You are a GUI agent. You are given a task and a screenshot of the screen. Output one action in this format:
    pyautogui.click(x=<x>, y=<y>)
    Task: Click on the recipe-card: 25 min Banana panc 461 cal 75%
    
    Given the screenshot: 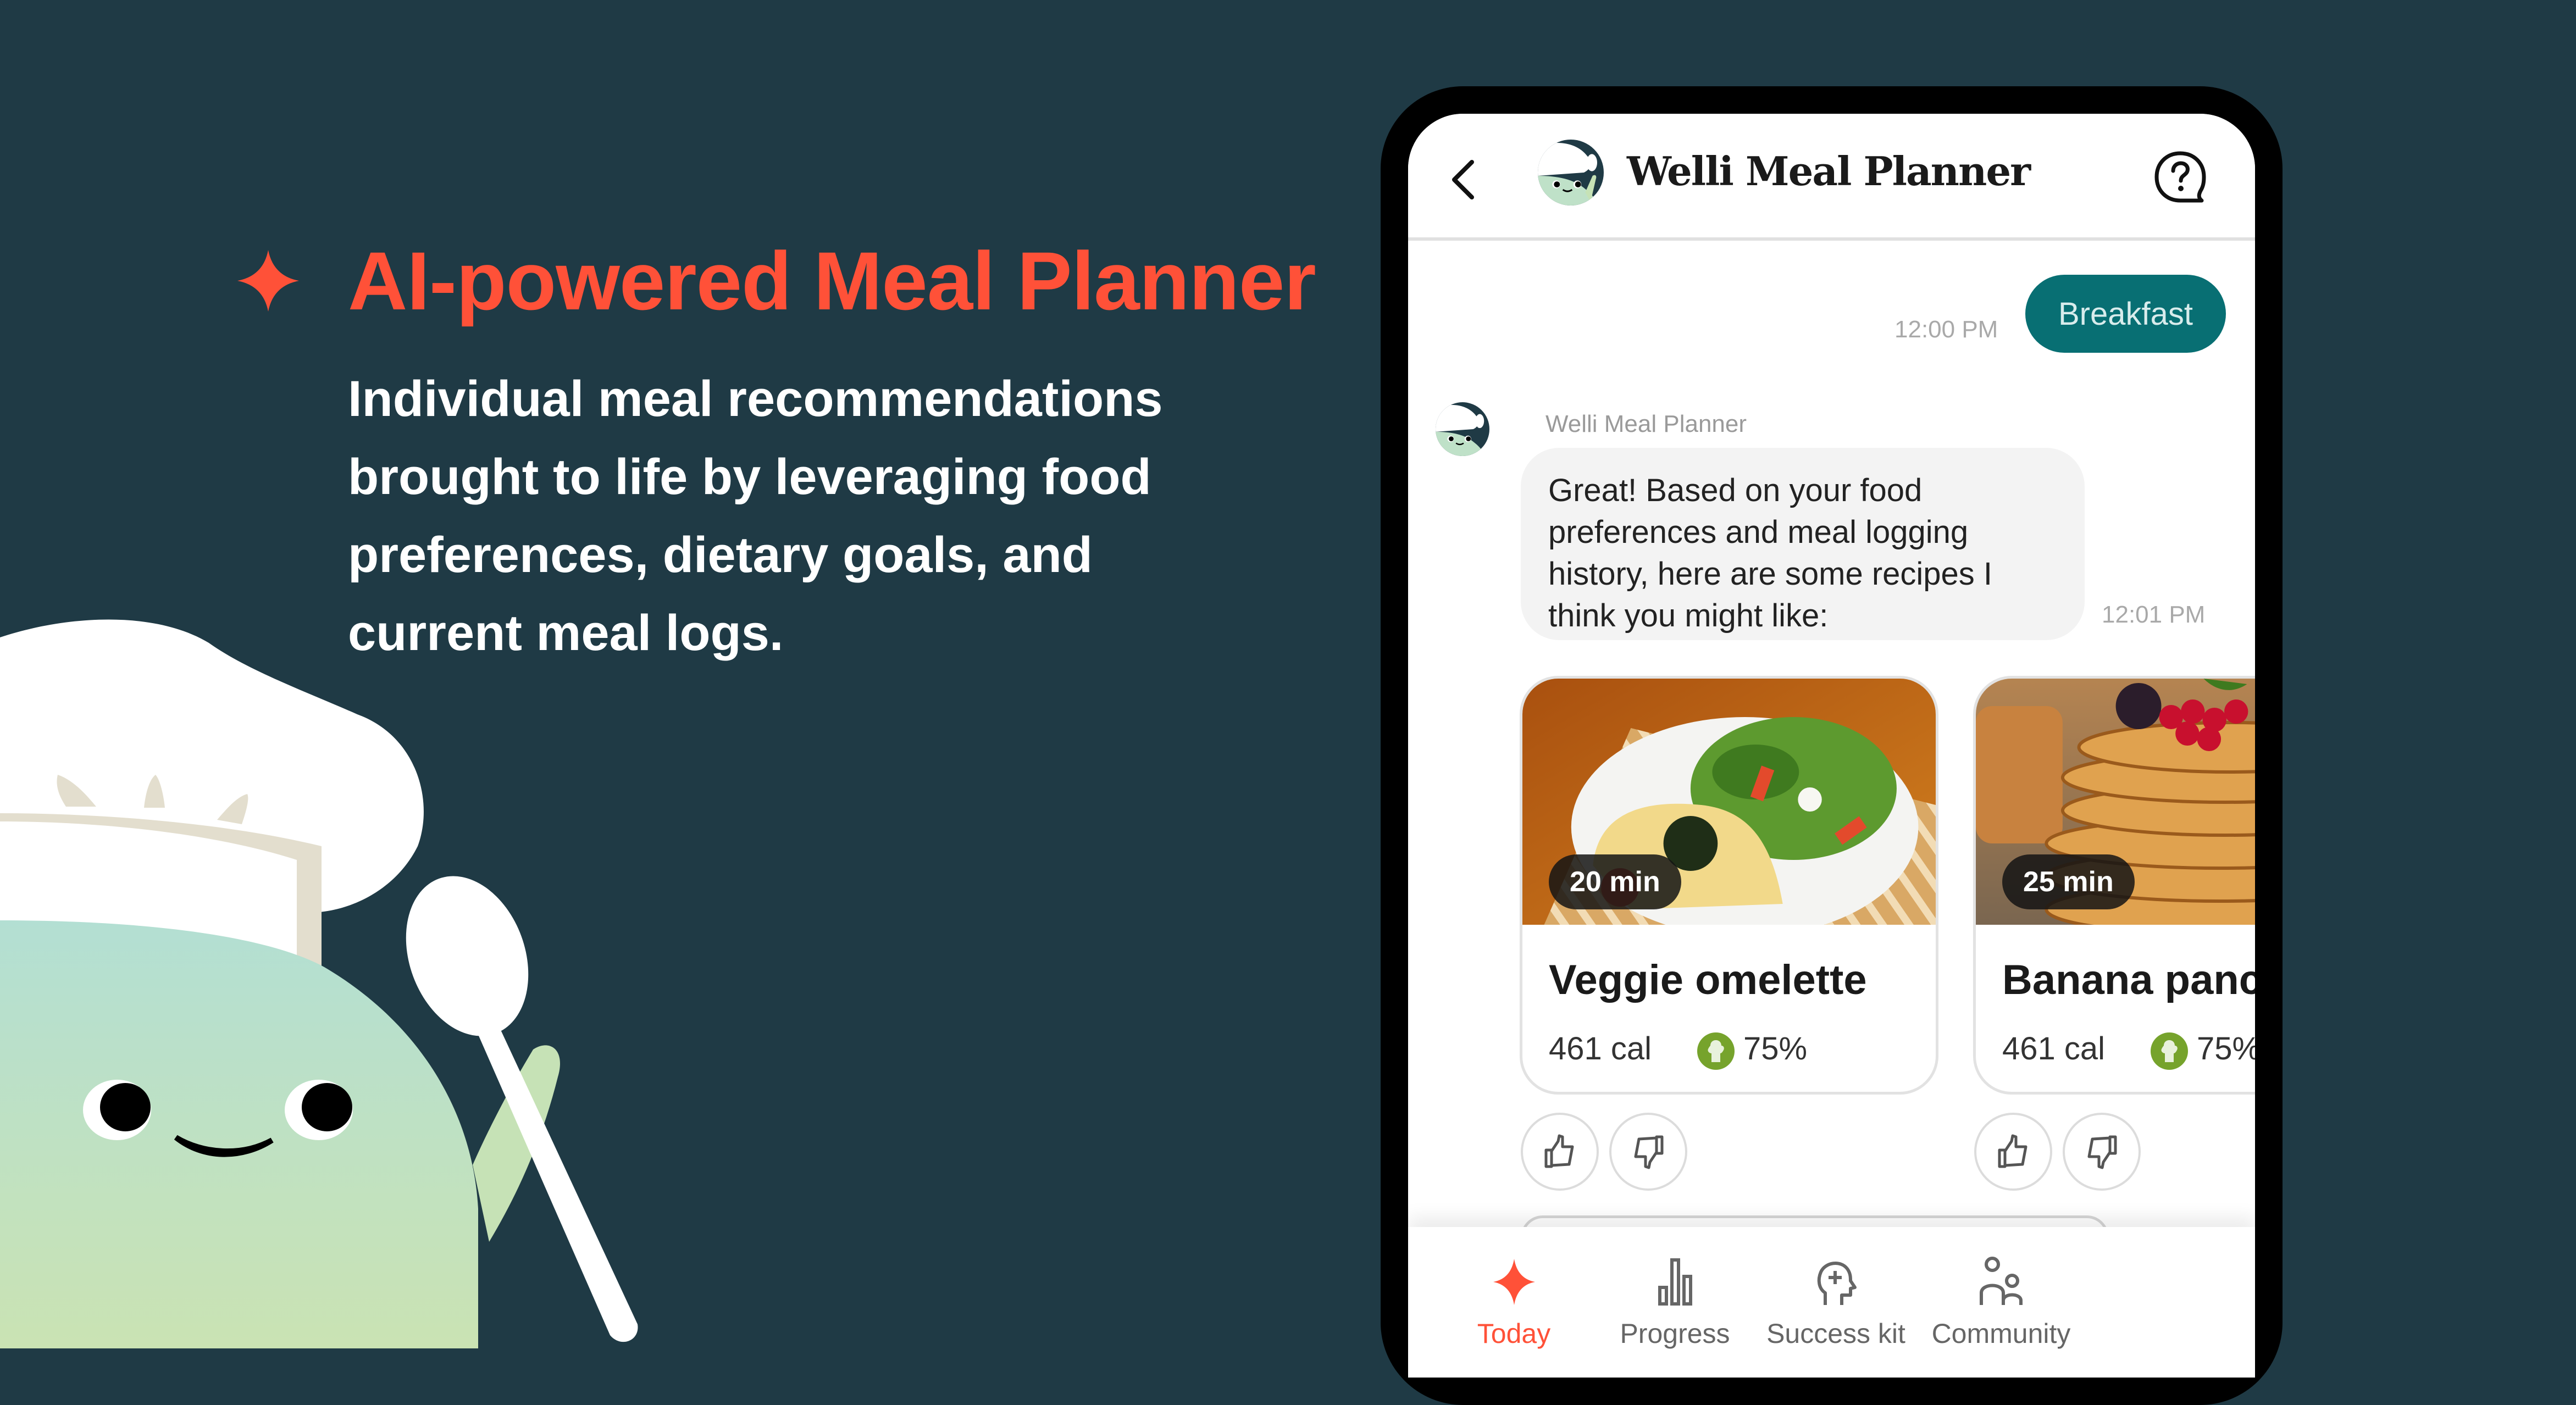 What is the action you would take?
    pyautogui.click(x=2114, y=885)
    